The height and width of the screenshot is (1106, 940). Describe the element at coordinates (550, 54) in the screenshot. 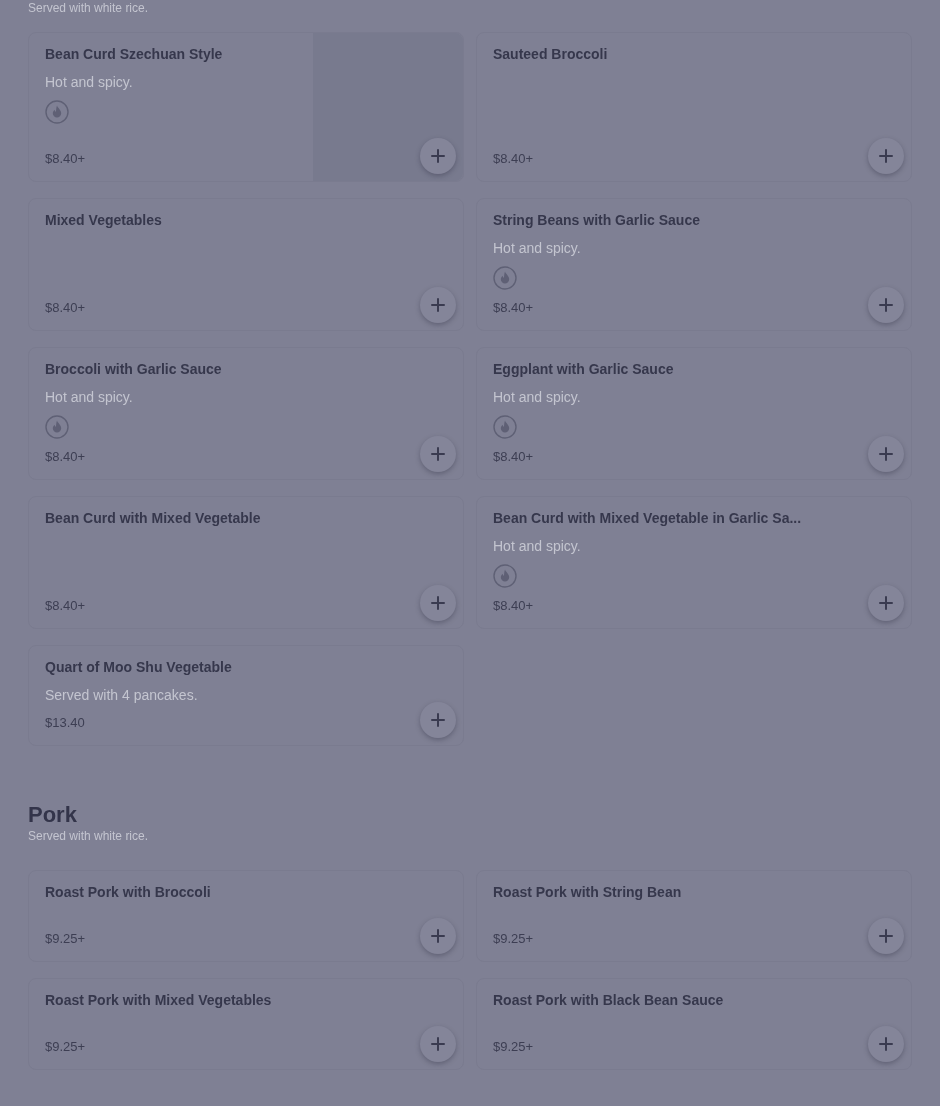

I see `item-name: Sauteed Broccoli` at that location.